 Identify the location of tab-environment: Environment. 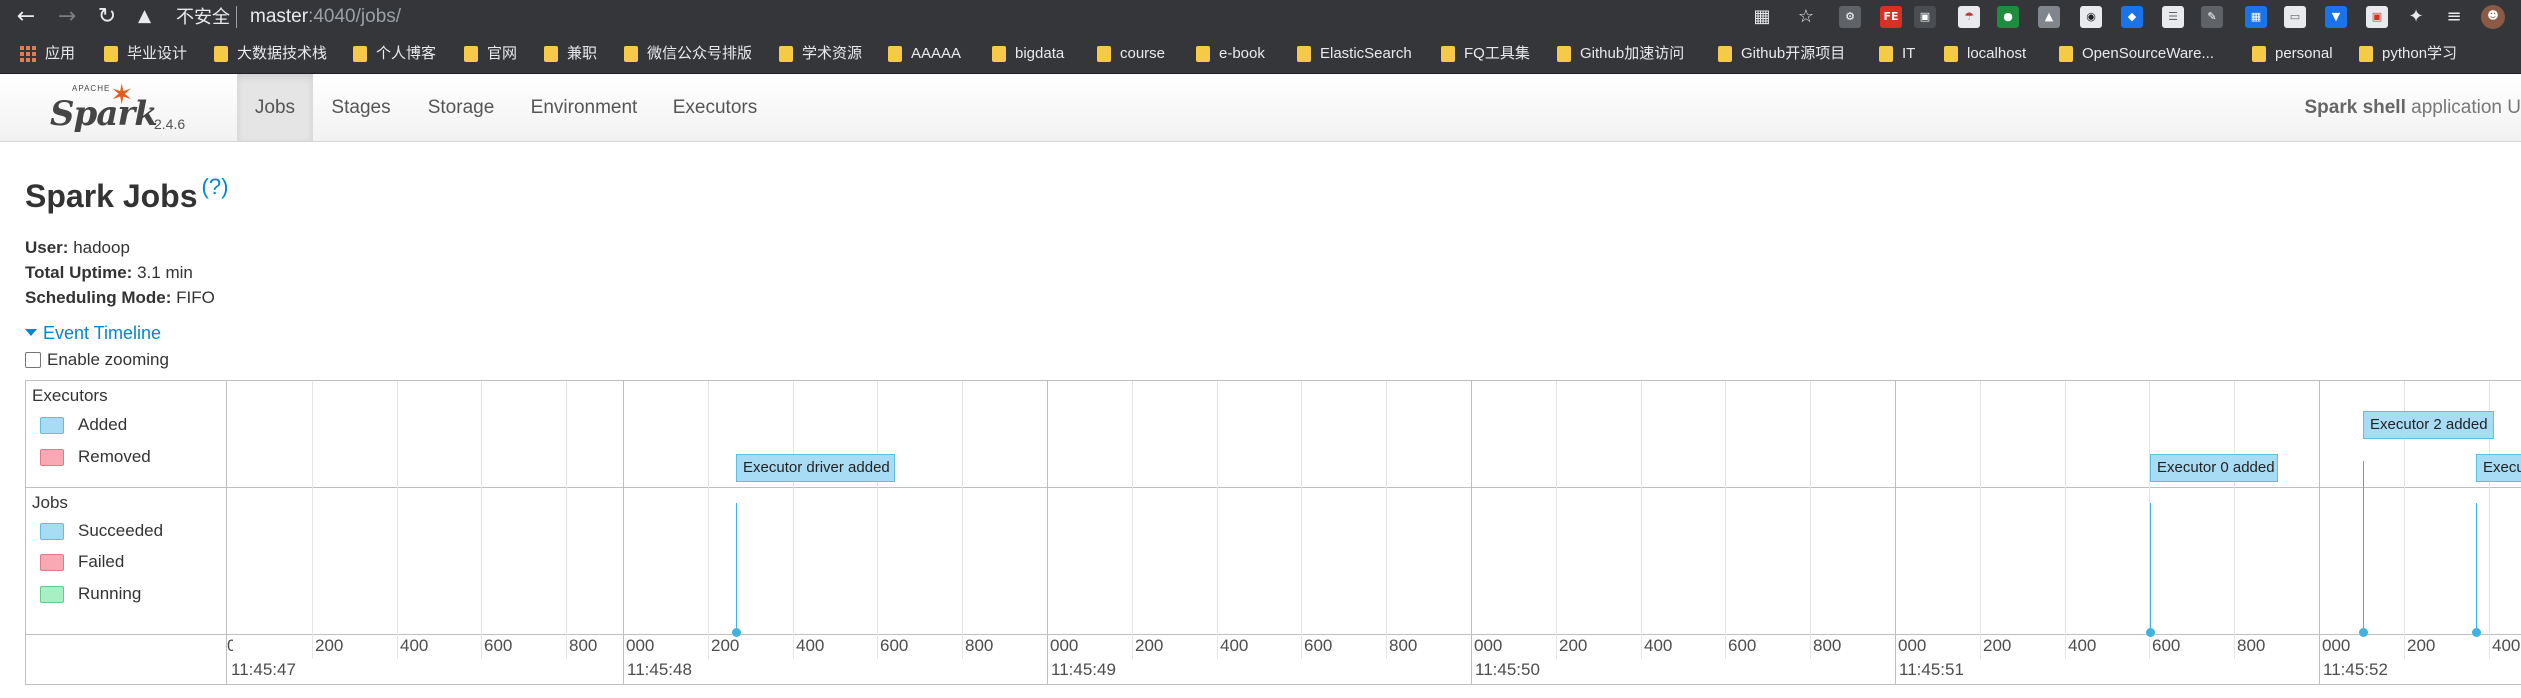
(584, 107).